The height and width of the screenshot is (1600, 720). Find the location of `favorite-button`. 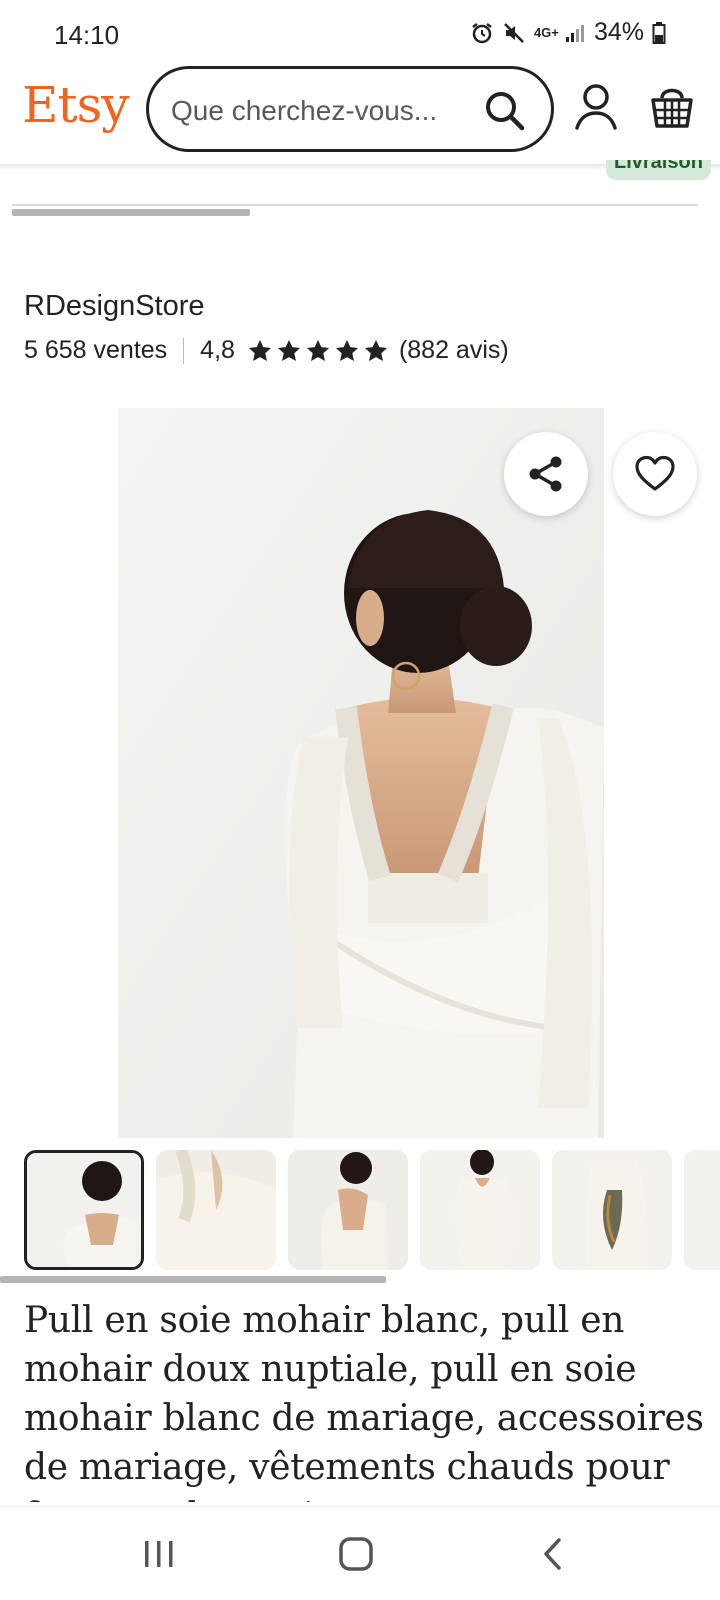

favorite-button is located at coordinates (655, 474).